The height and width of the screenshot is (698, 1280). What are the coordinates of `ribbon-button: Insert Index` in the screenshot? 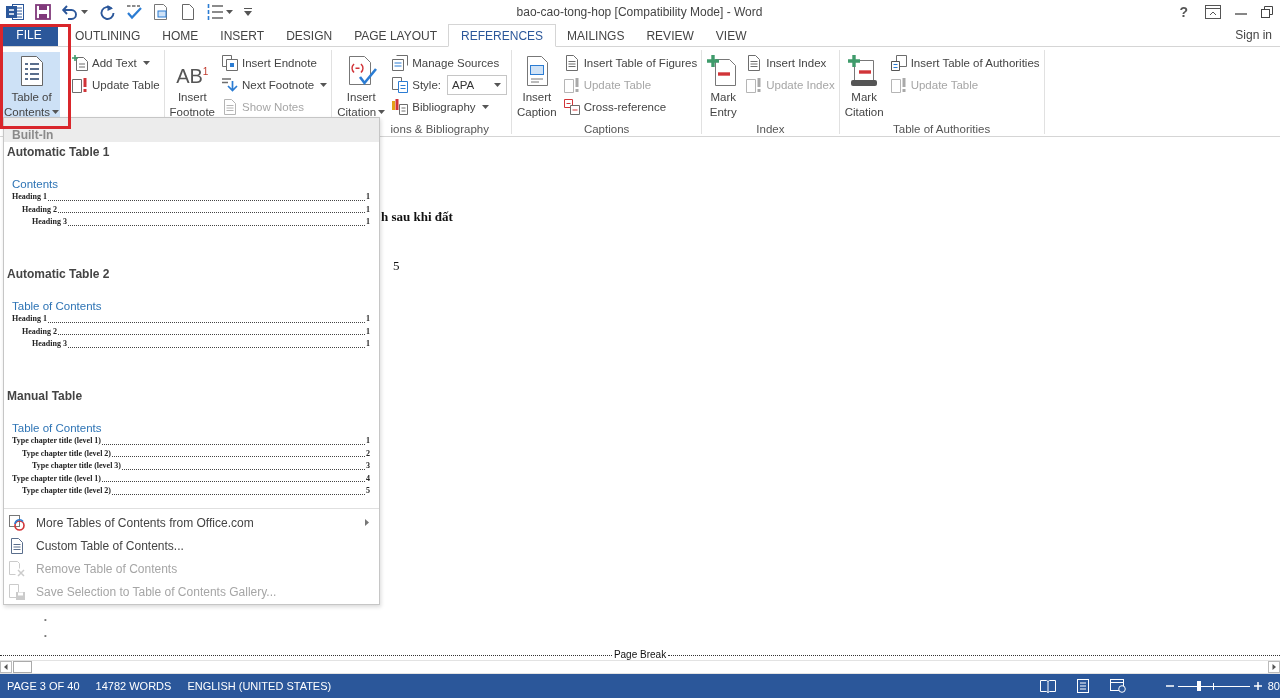 It's located at (790, 63).